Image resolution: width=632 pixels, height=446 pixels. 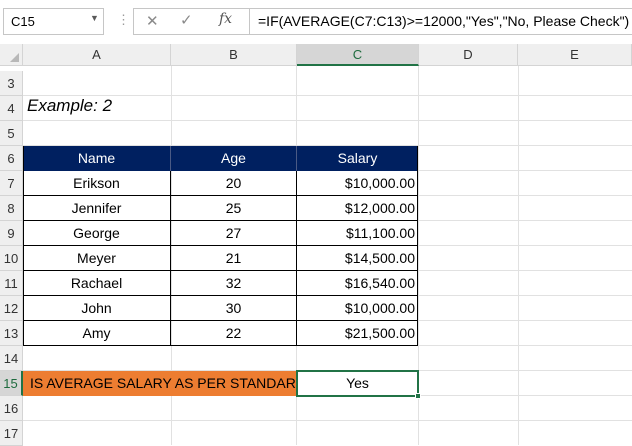 What do you see at coordinates (575, 55) in the screenshot?
I see `column-header-e: E` at bounding box center [575, 55].